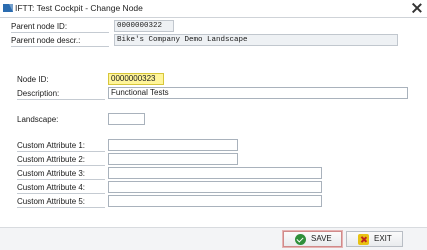 Image resolution: width=427 pixels, height=250 pixels. Describe the element at coordinates (300, 239) in the screenshot. I see `check-icon` at that location.